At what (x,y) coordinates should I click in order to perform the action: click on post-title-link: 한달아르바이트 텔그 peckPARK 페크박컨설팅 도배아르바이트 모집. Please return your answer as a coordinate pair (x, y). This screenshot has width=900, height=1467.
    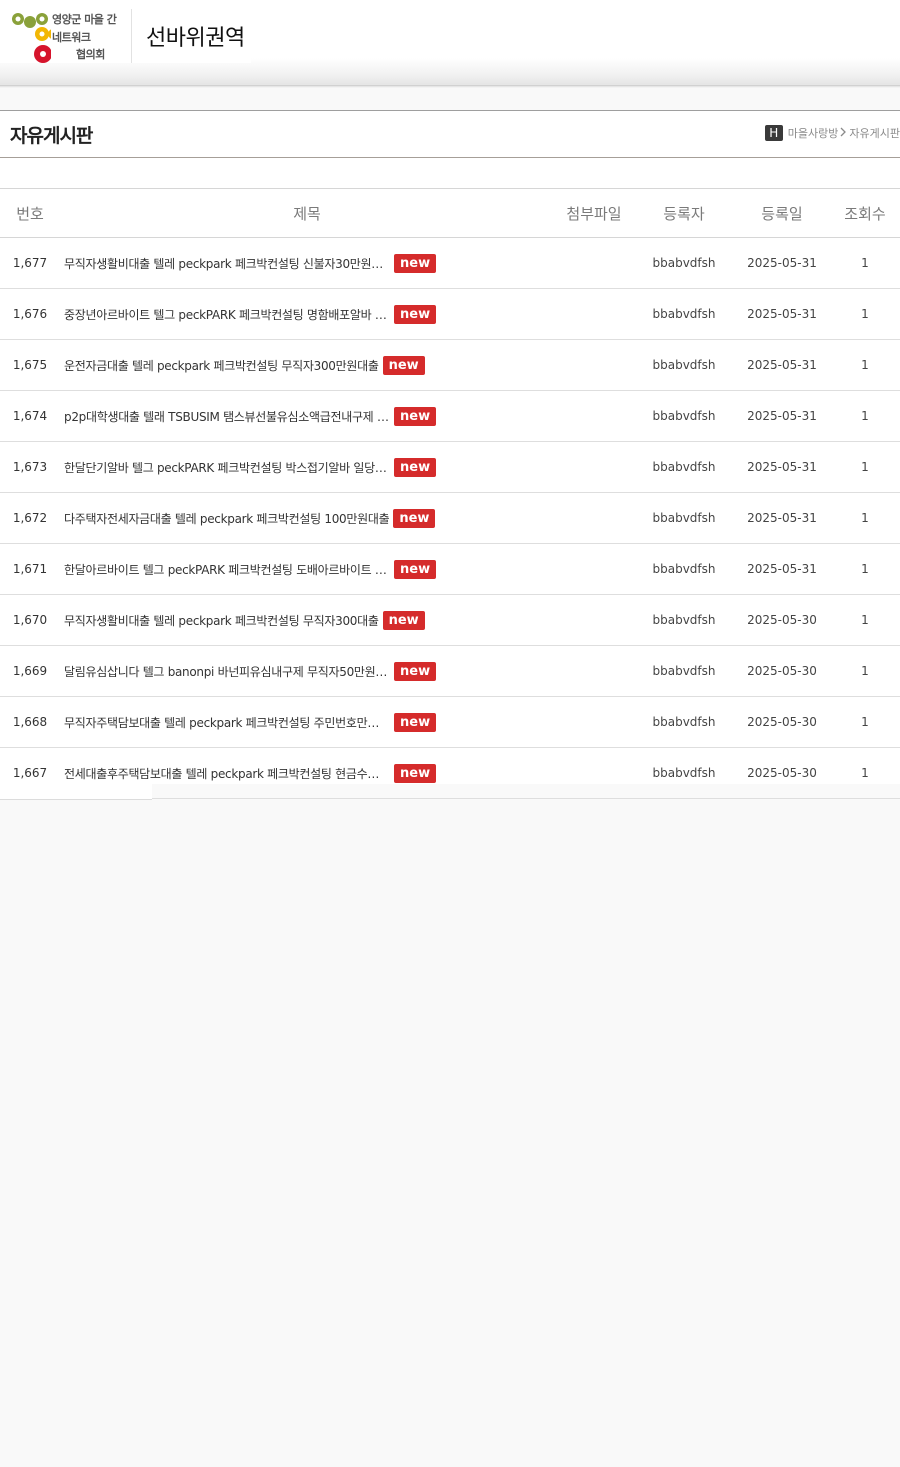
    Looking at the image, I should click on (227, 569).